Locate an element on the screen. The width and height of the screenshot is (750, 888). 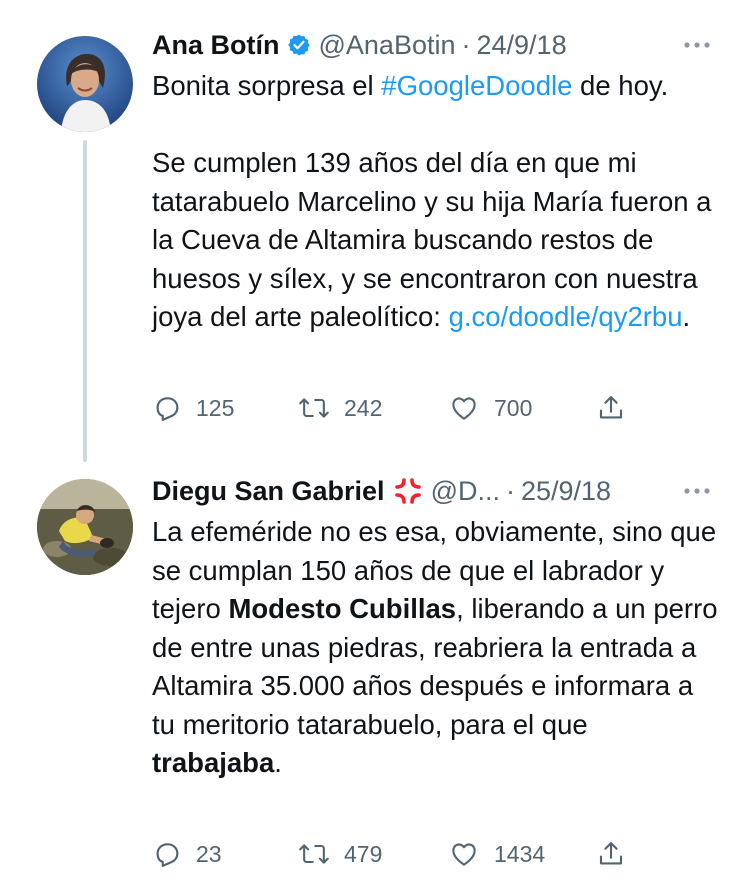
reply-count: 125 is located at coordinates (215, 407).